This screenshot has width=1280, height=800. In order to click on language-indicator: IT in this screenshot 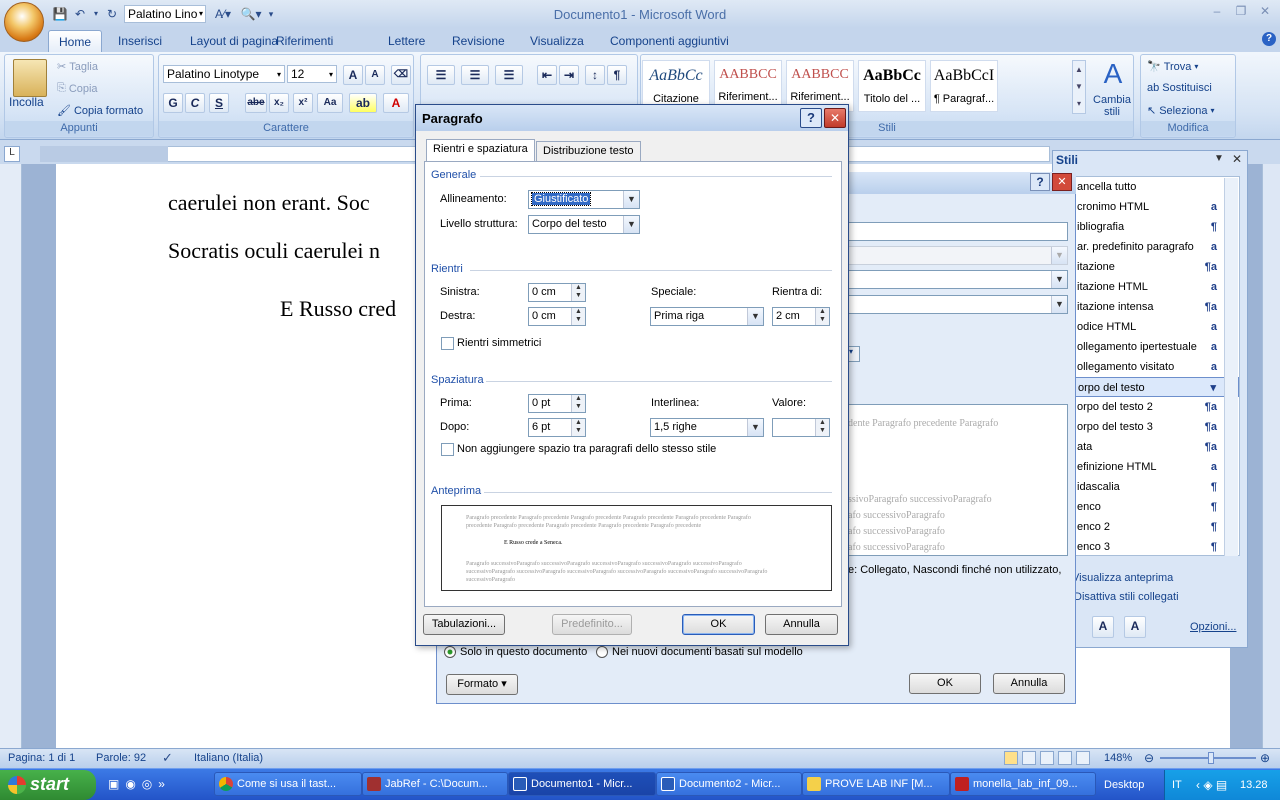, I will do `click(1177, 785)`.